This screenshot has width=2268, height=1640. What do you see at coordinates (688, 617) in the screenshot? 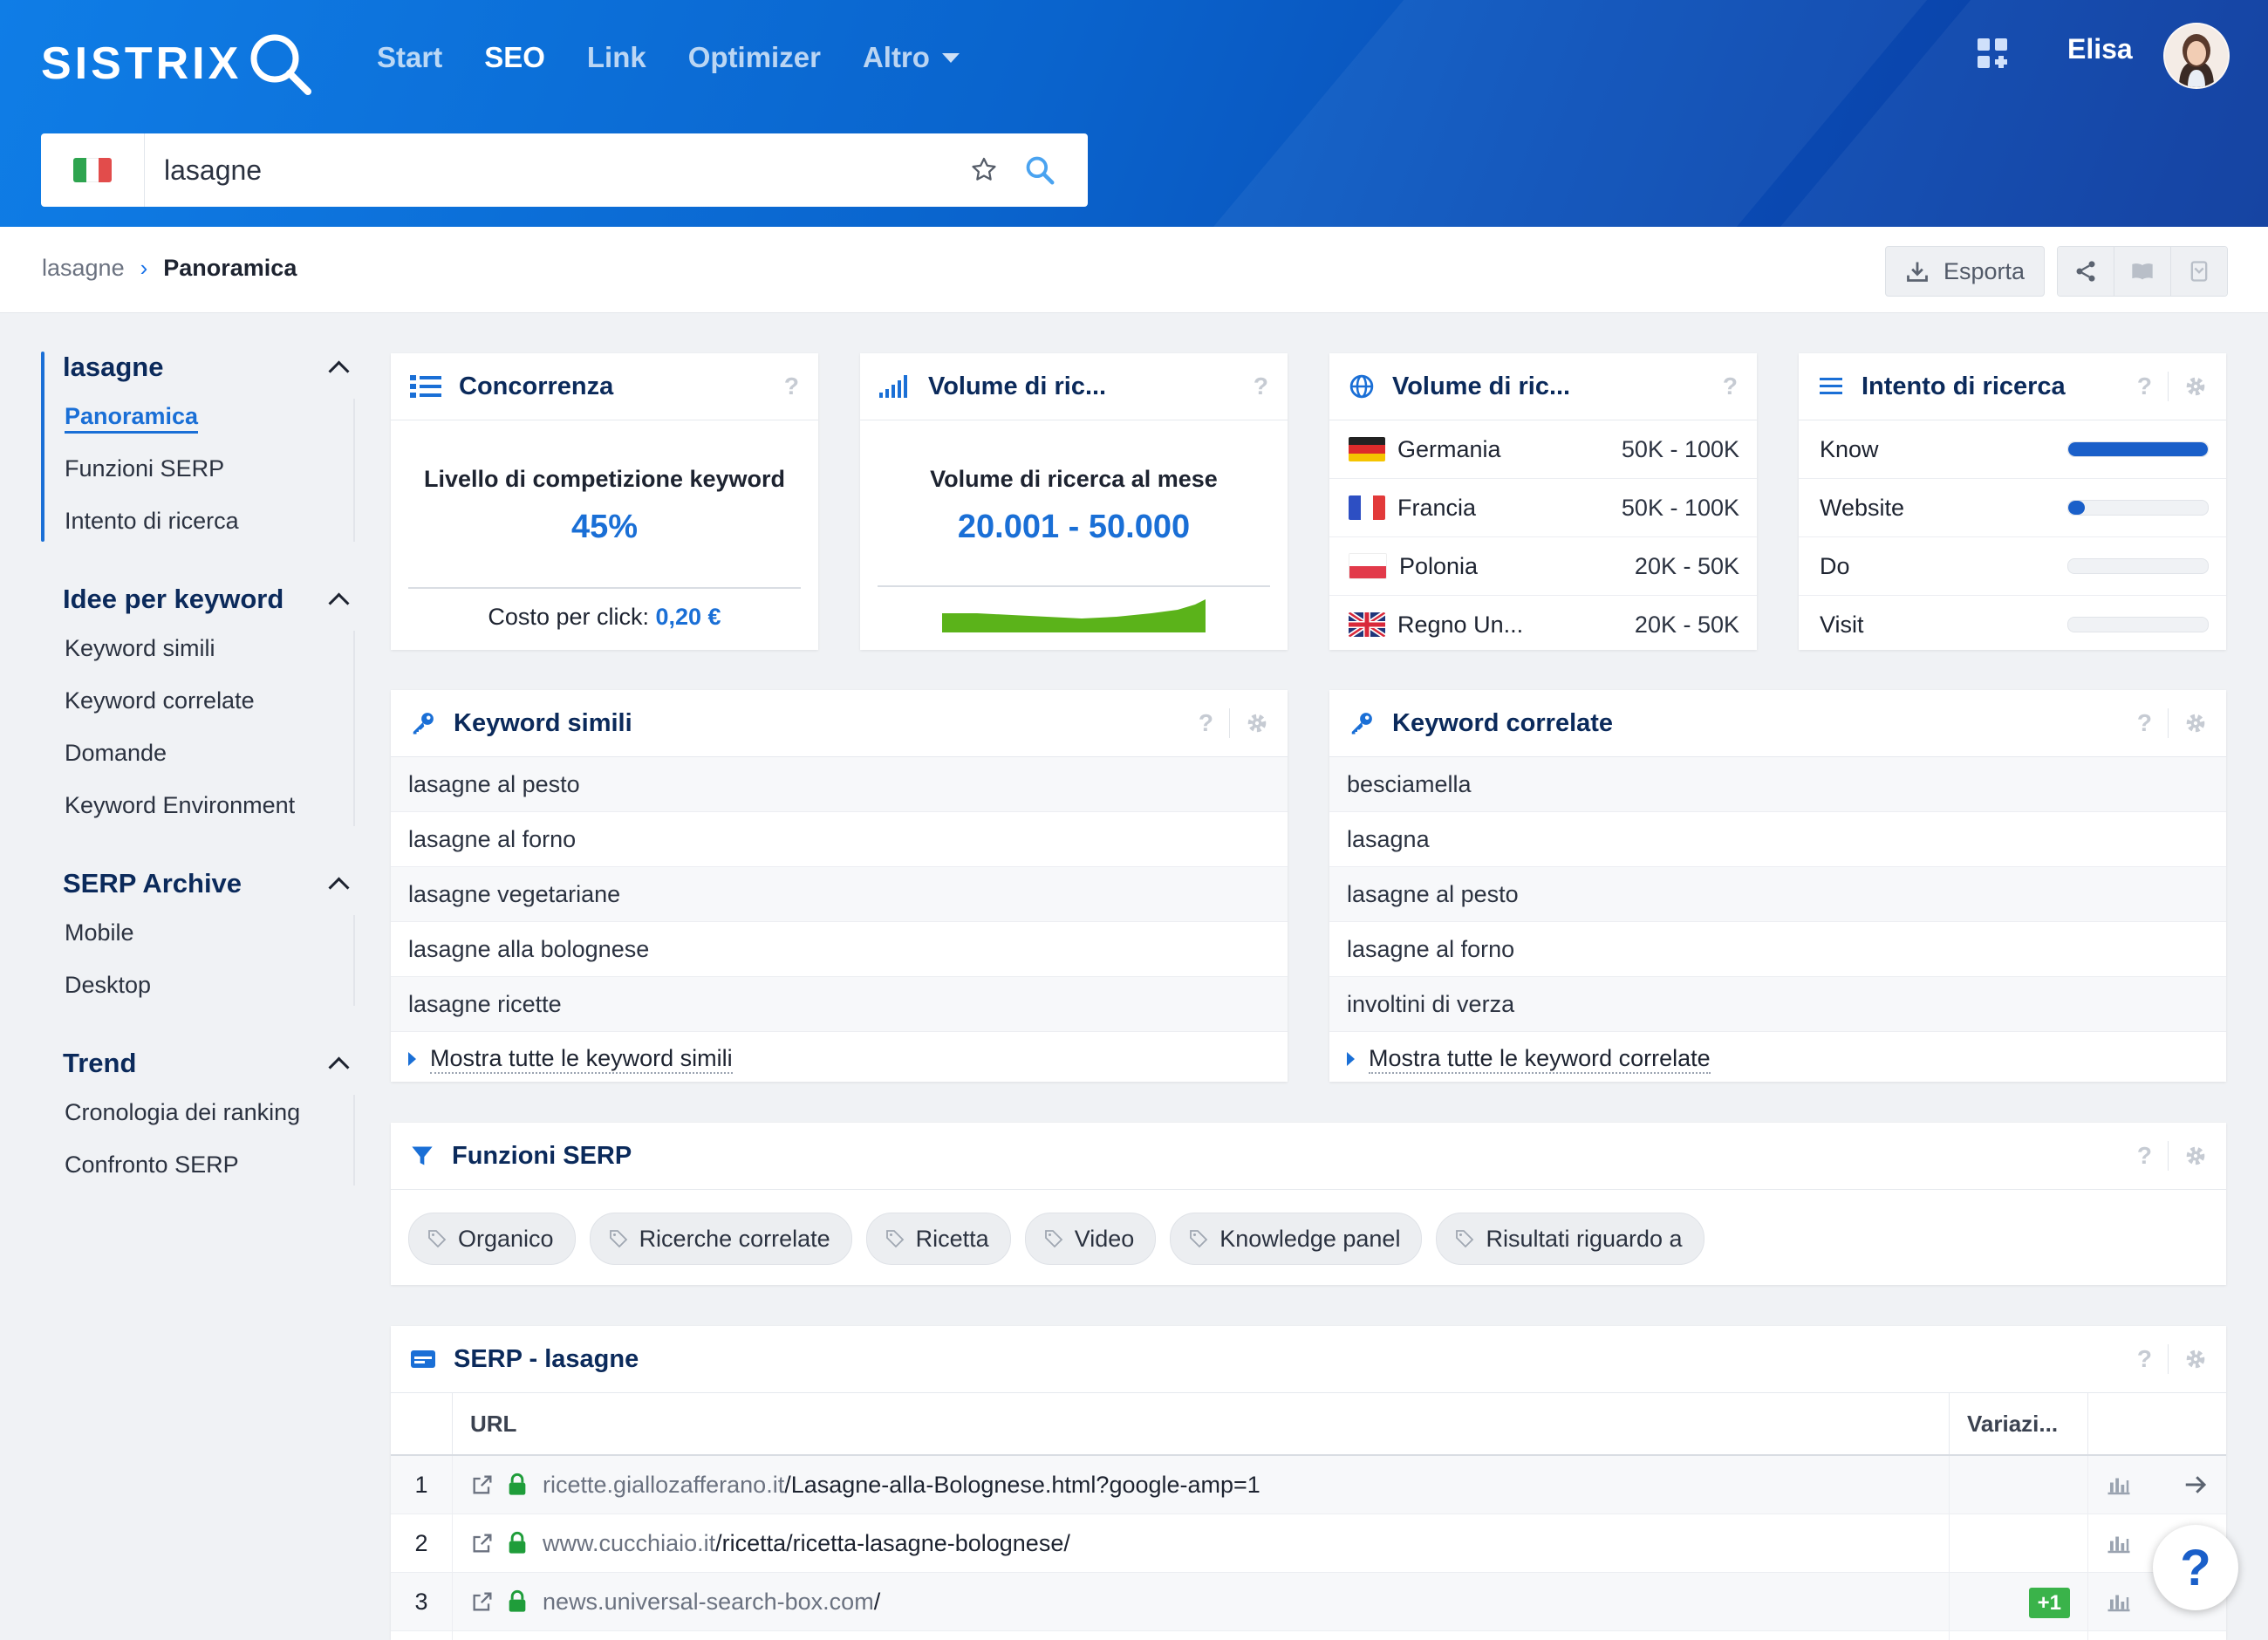
I see `cpc-value: 0,20 €` at bounding box center [688, 617].